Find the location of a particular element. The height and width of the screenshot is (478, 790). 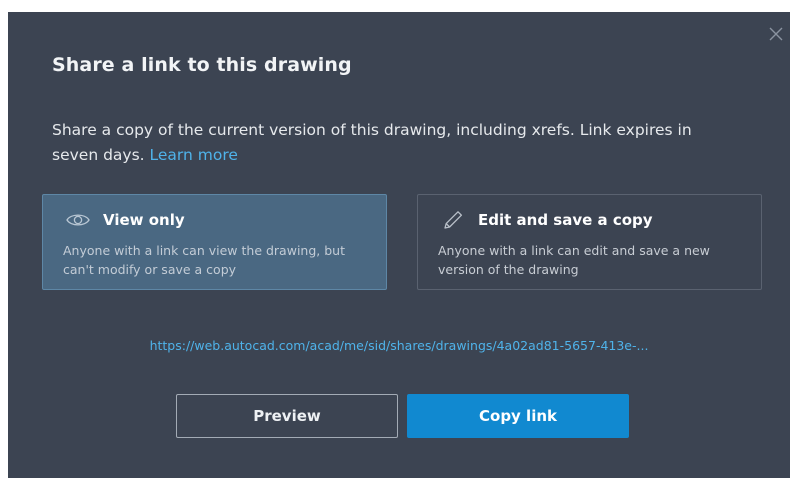

learn-more-link: Learn more is located at coordinates (194, 155).